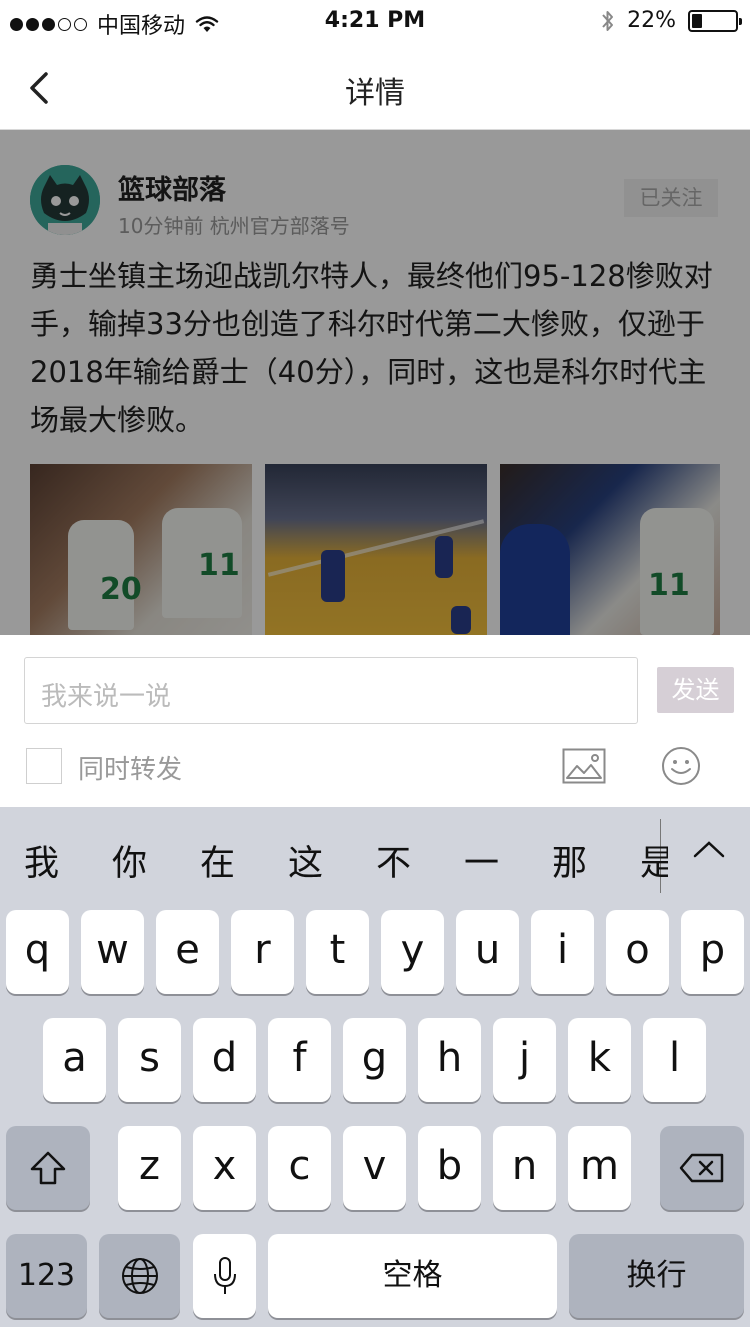  What do you see at coordinates (712, 952) in the screenshot?
I see `key-p: p` at bounding box center [712, 952].